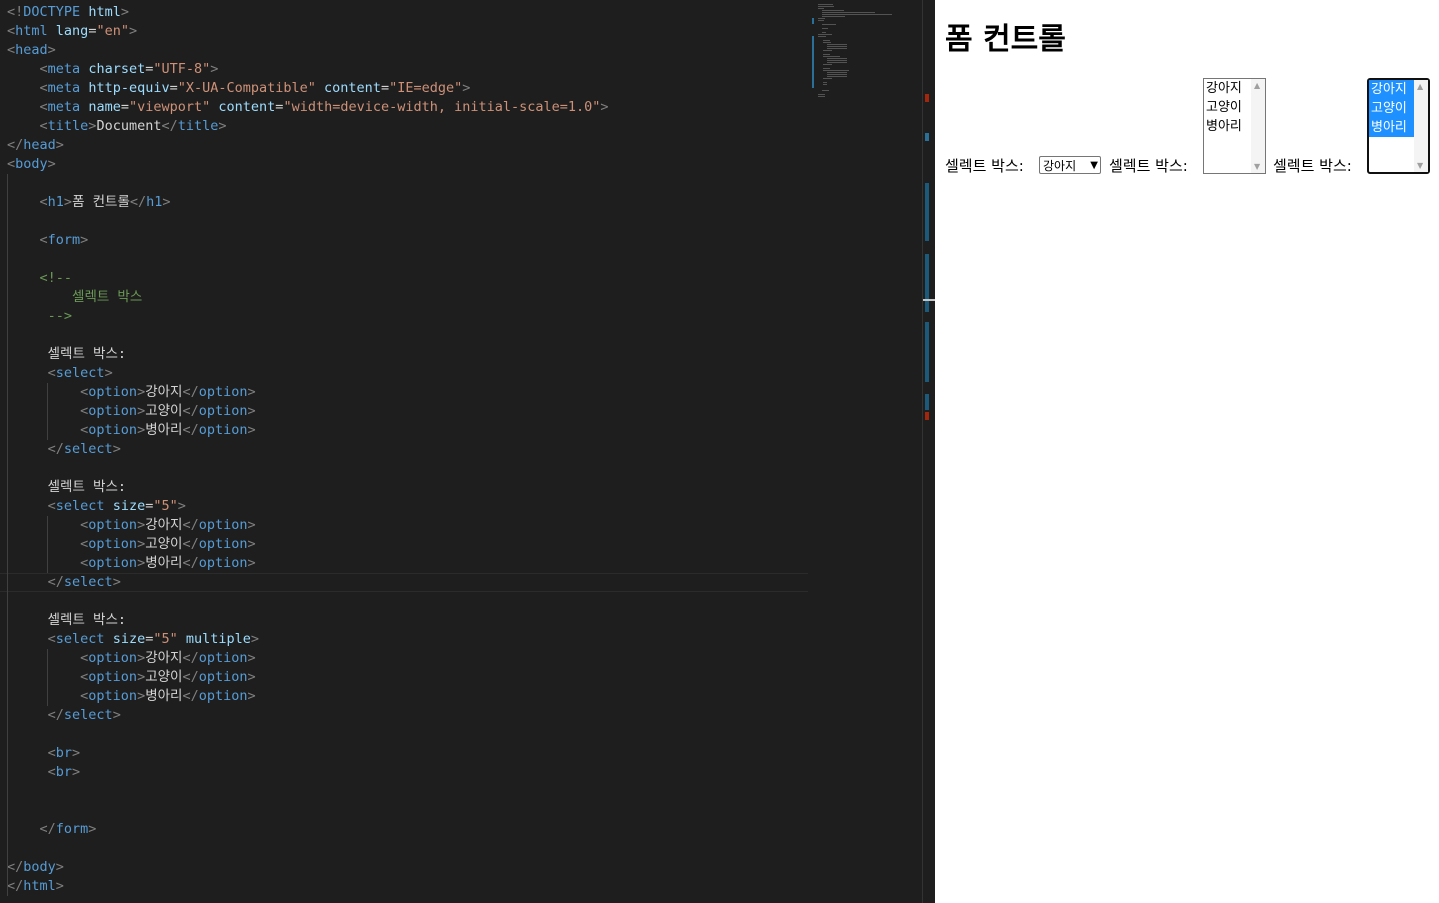 The height and width of the screenshot is (903, 1439). Describe the element at coordinates (407, 867) in the screenshot. I see `code-line: </body>` at that location.